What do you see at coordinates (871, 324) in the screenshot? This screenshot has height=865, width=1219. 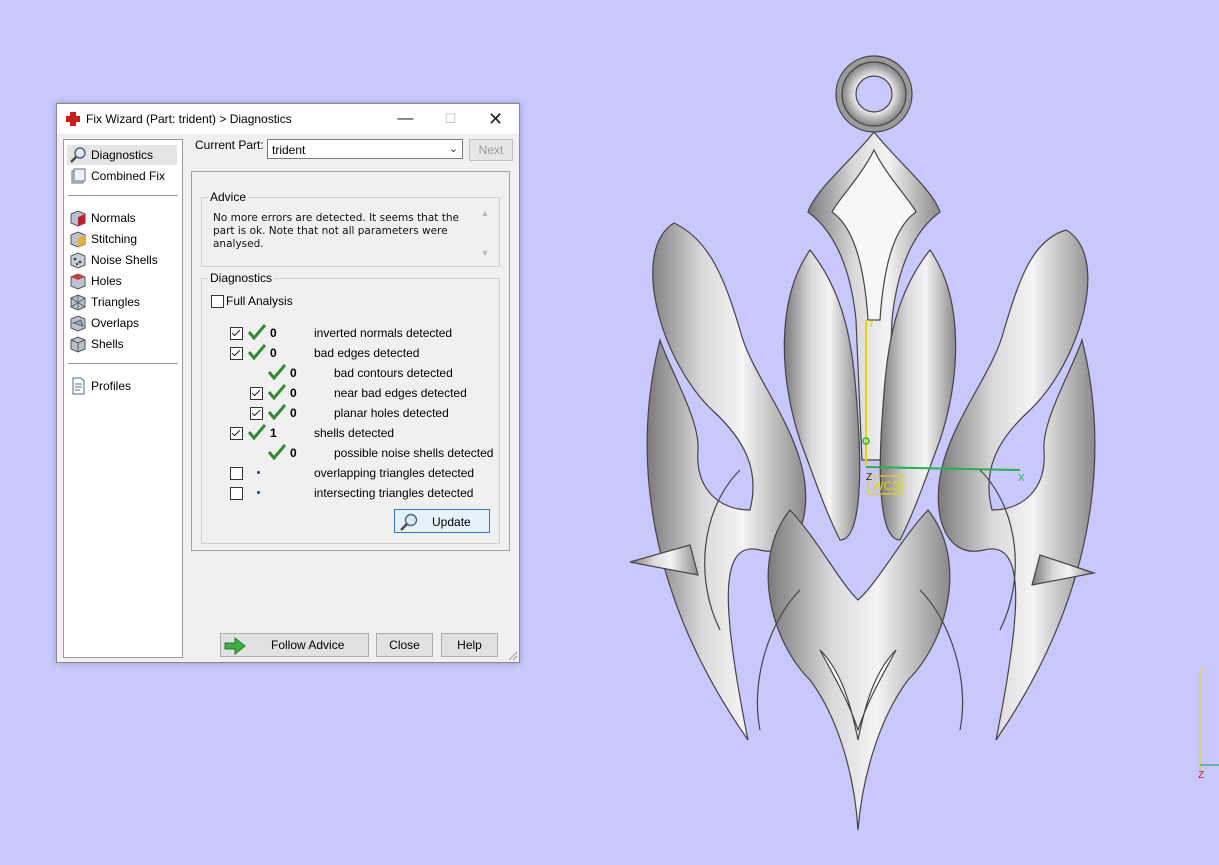 I see `axis-y-label: Y` at bounding box center [871, 324].